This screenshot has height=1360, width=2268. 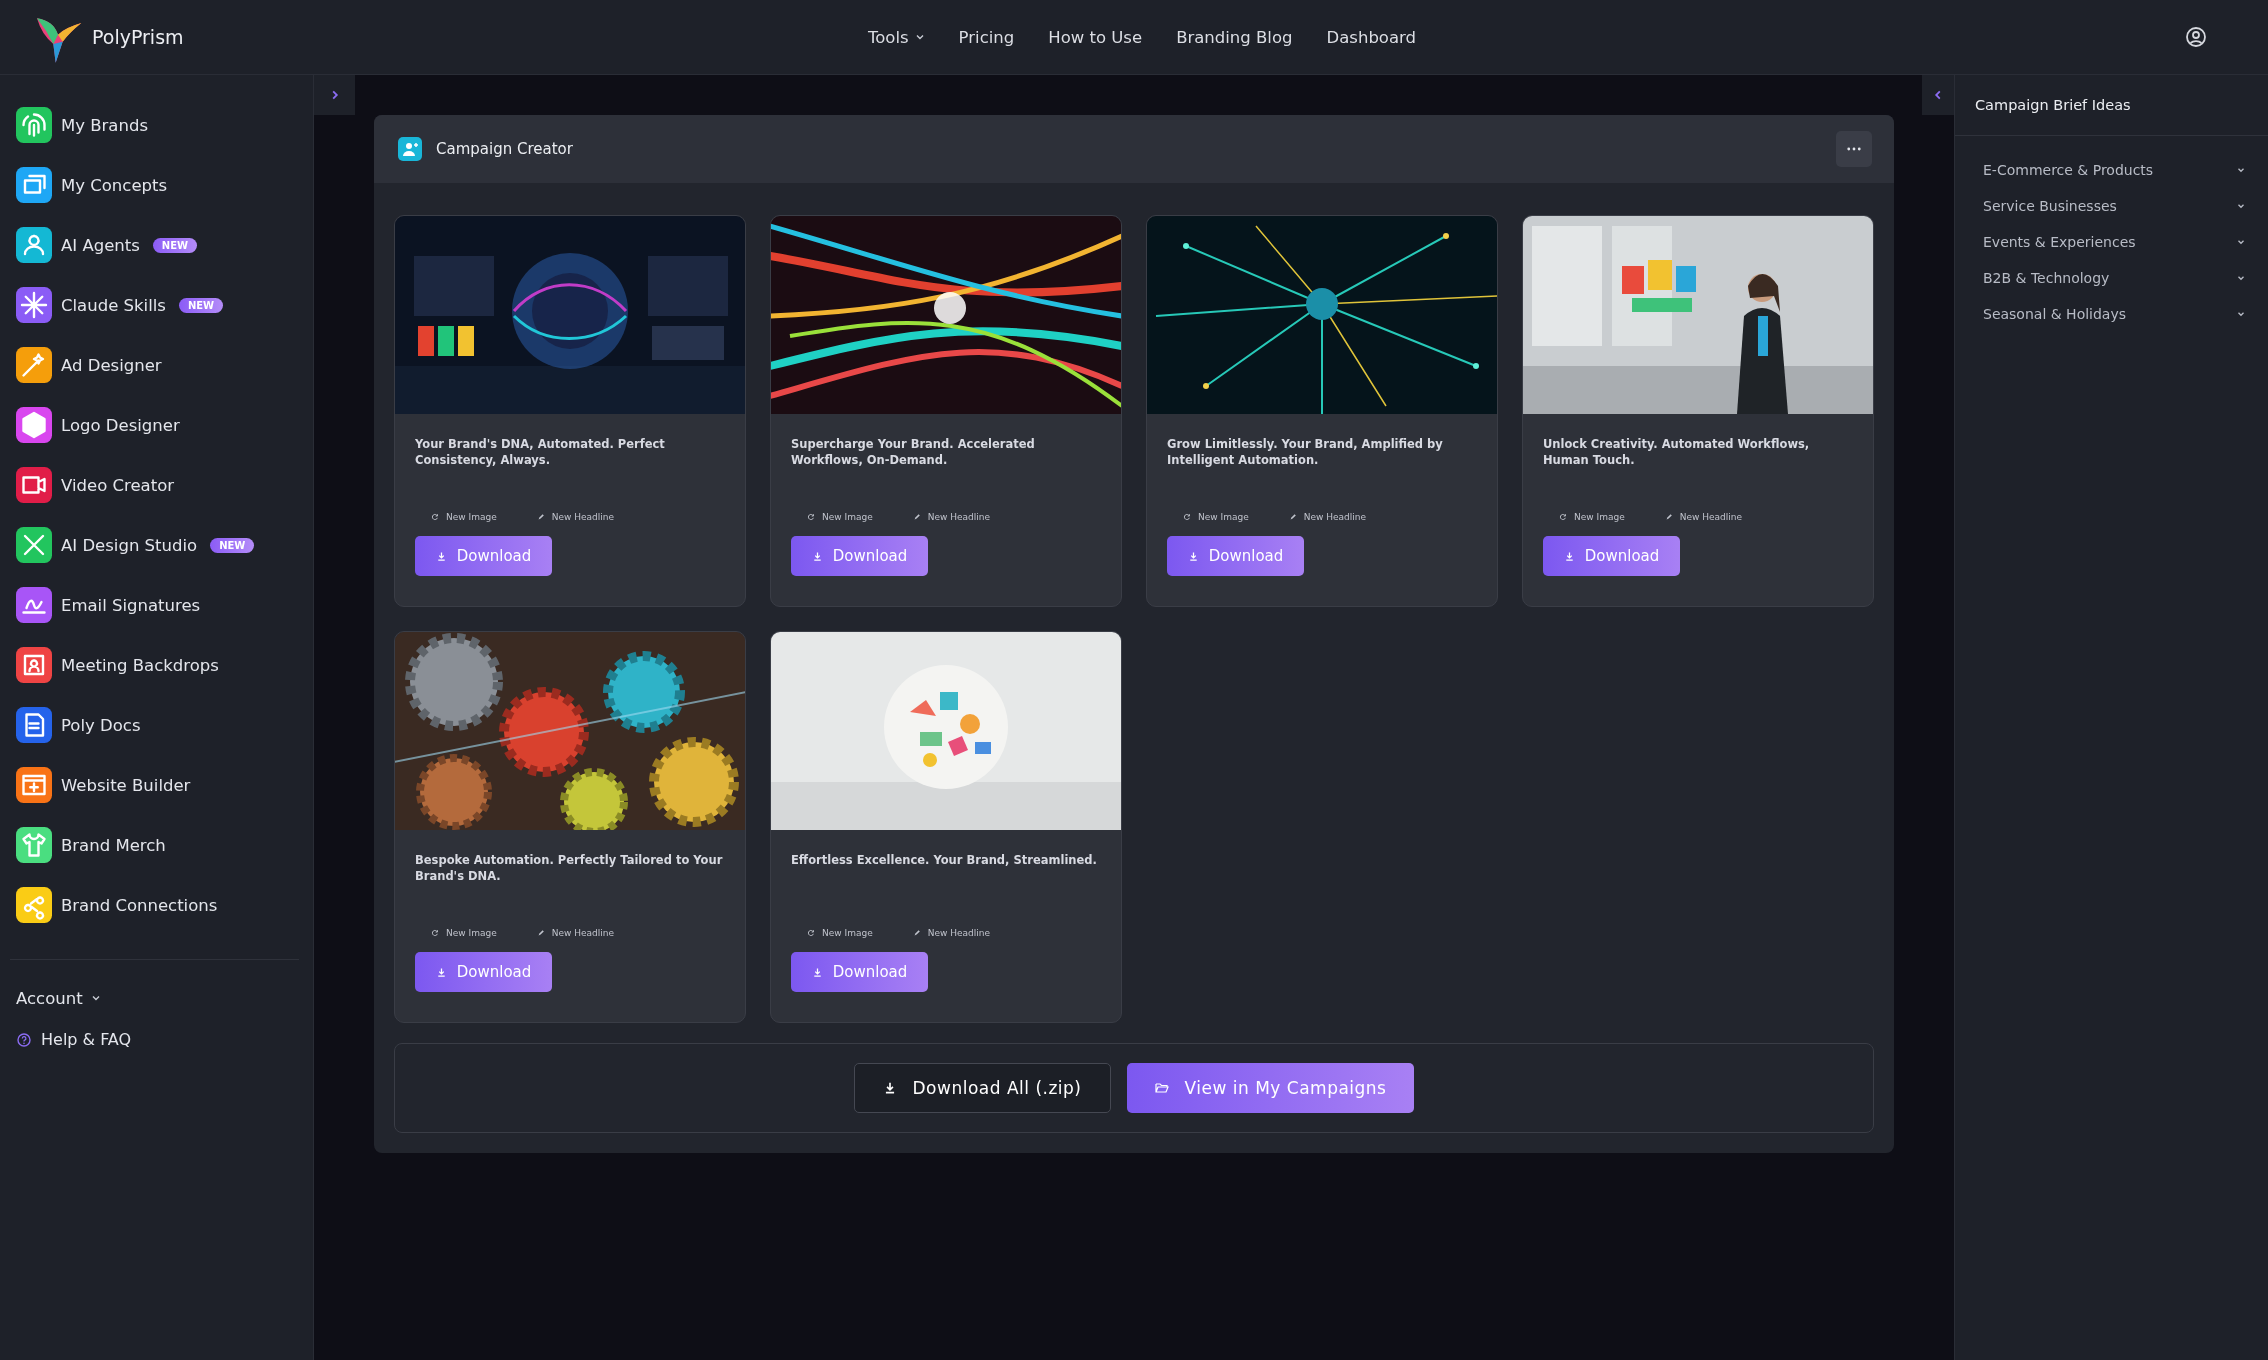 I want to click on more-icon, so click(x=1854, y=149).